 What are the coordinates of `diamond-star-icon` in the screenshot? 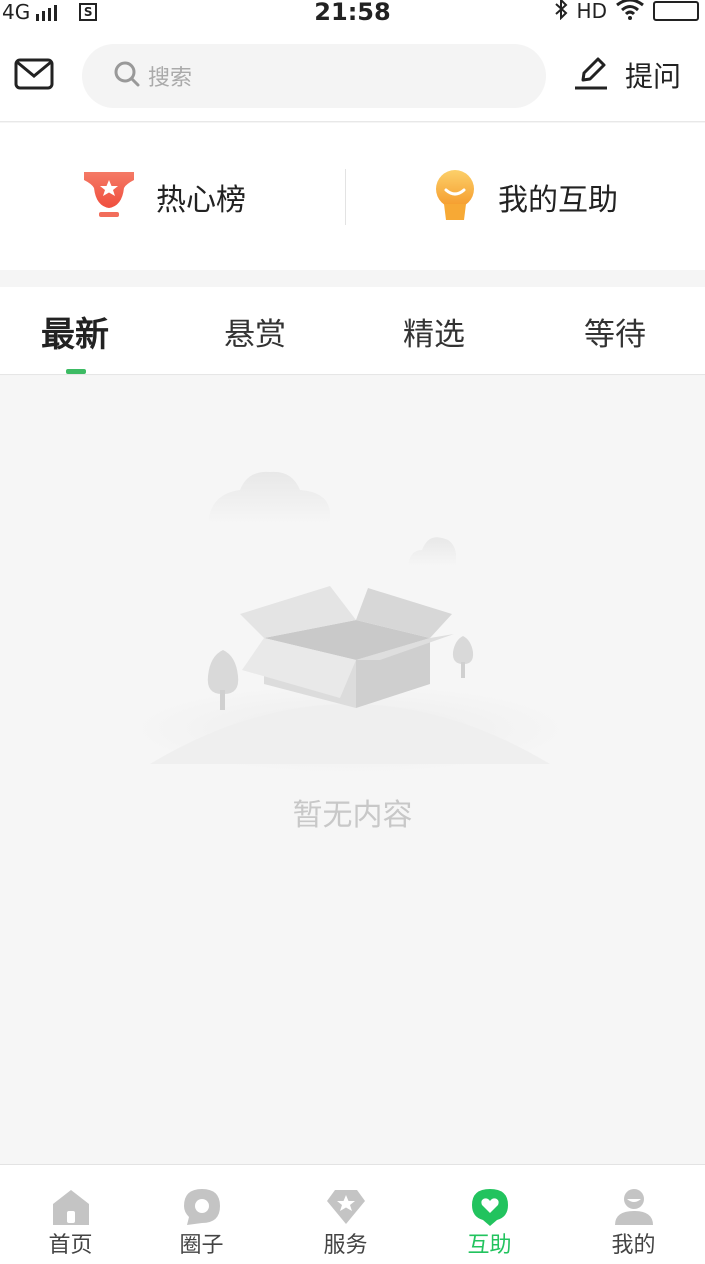 It's located at (346, 1207).